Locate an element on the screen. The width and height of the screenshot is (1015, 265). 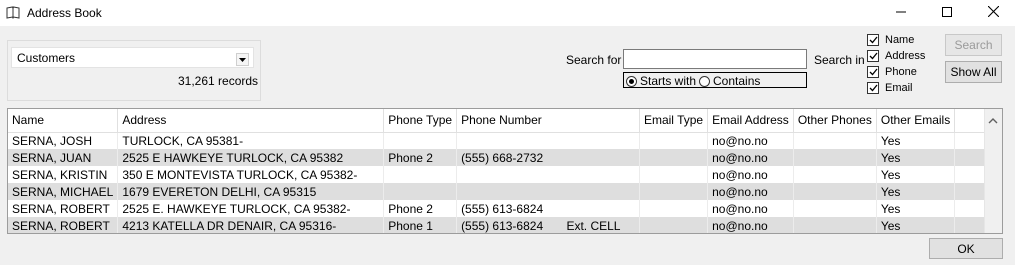
radio-contains: Contains is located at coordinates (729, 81).